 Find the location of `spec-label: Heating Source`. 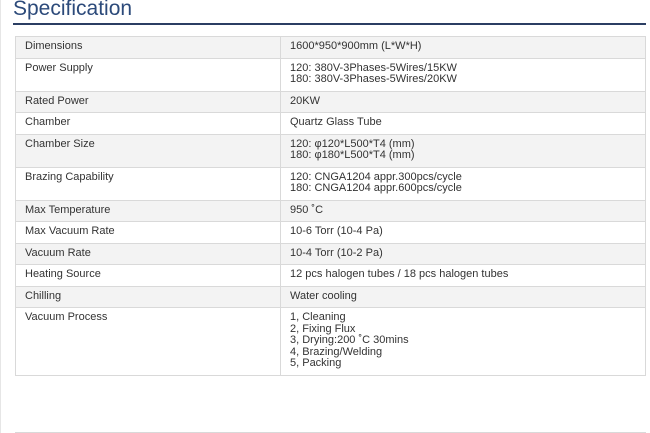

spec-label: Heating Source is located at coordinates (63, 274).